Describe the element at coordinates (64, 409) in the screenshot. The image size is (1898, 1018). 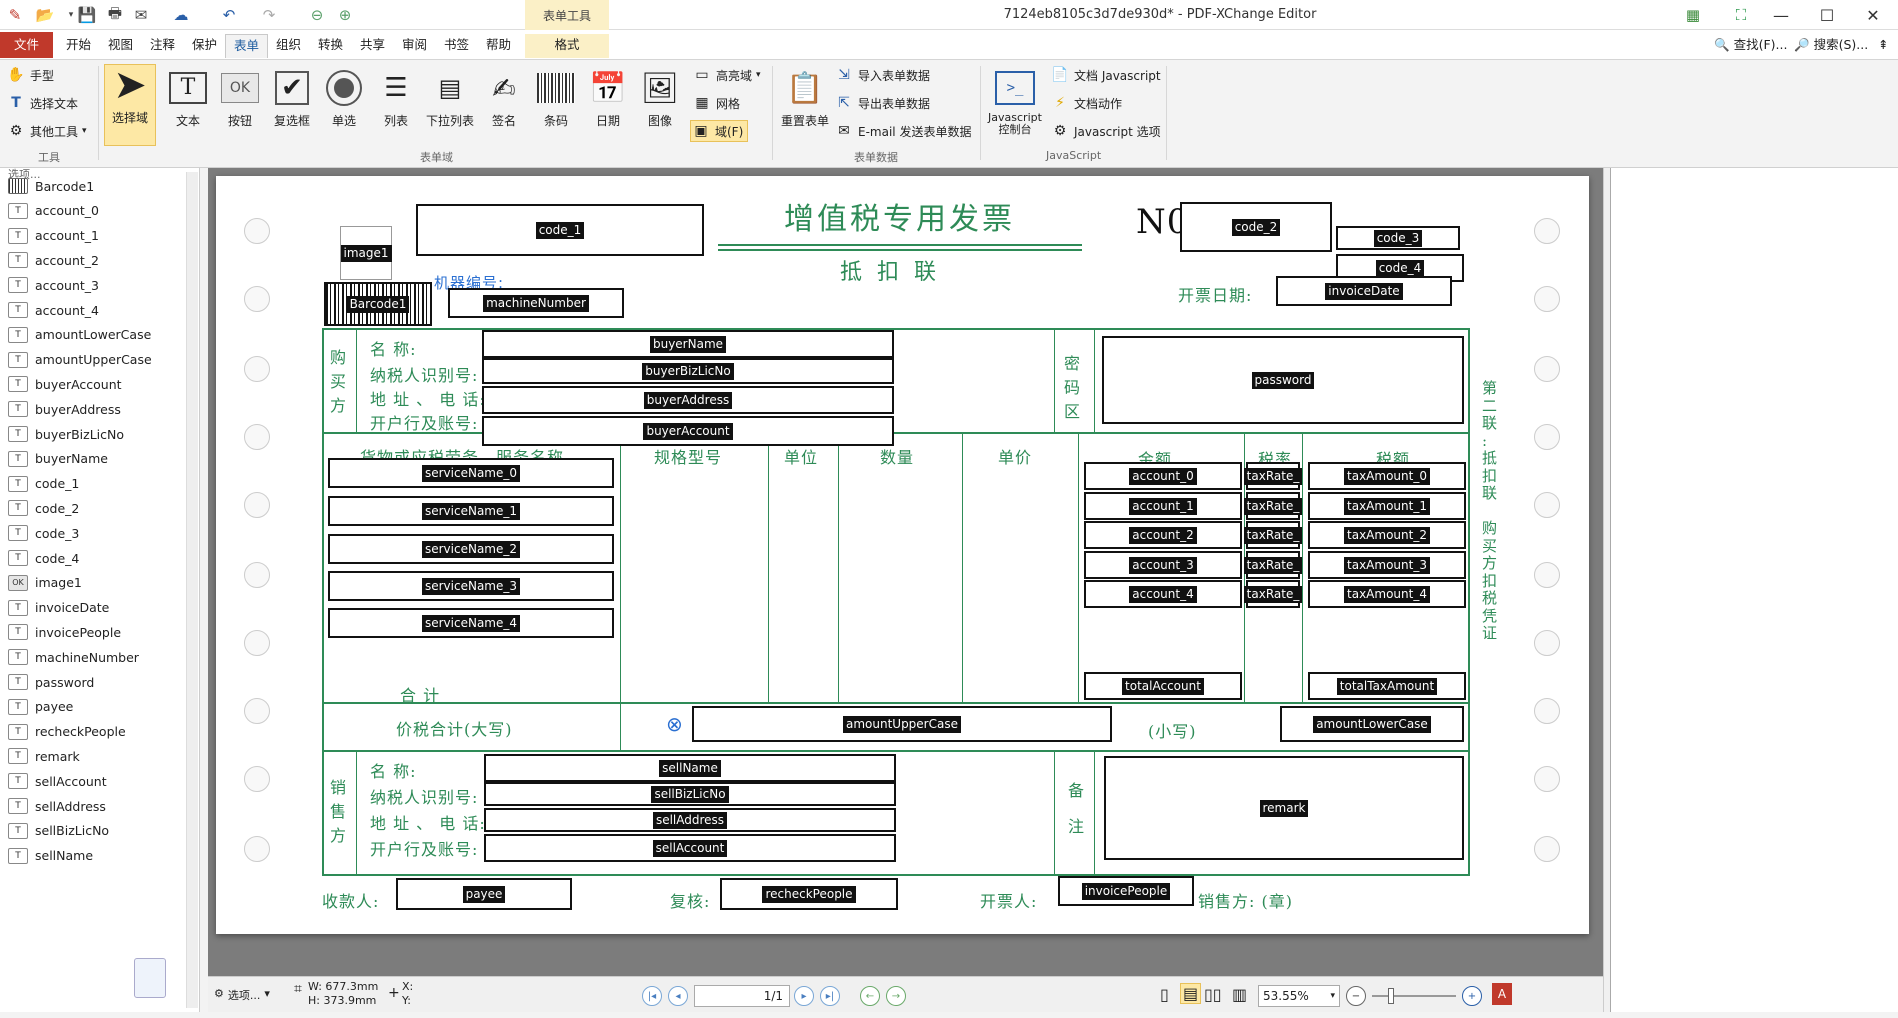
I see `field-list-item: TbuyerAddress` at that location.